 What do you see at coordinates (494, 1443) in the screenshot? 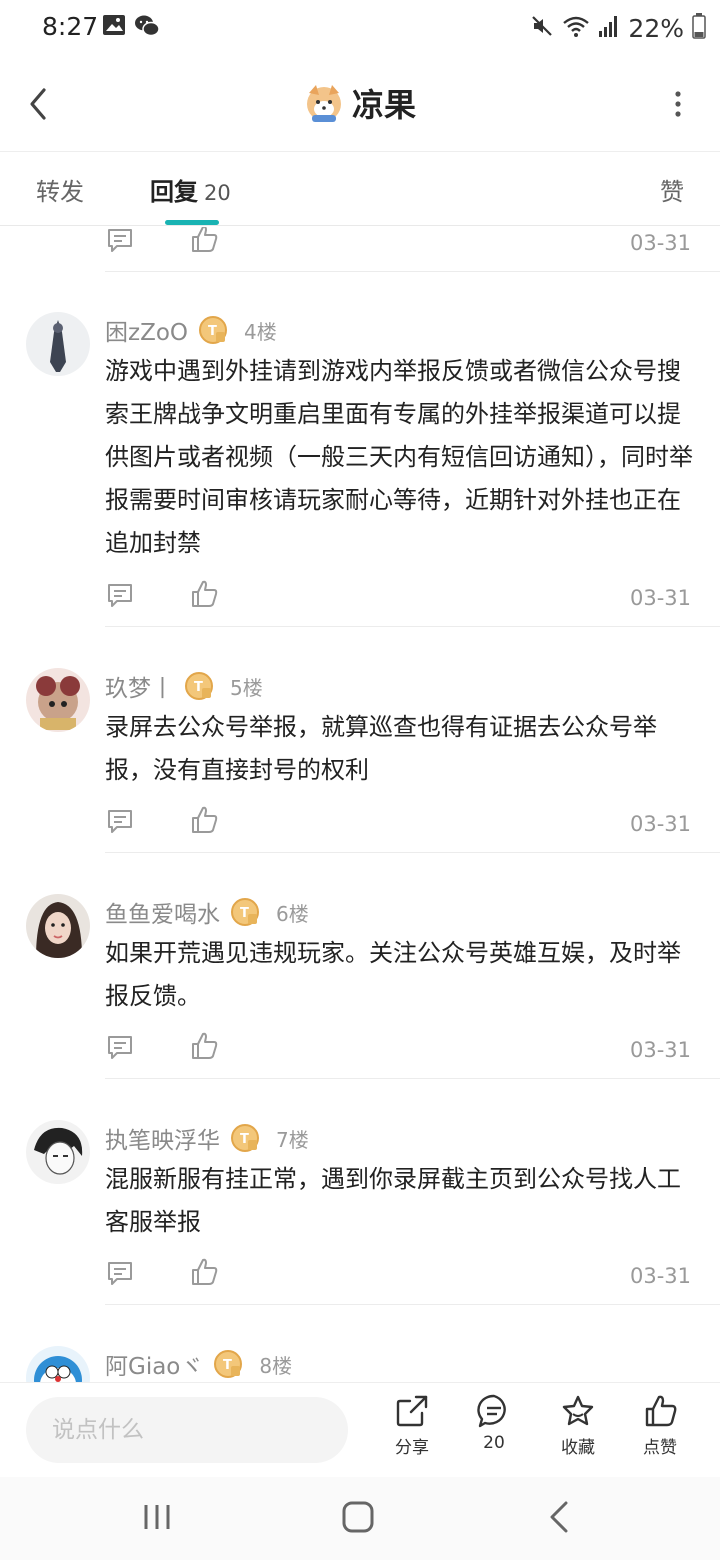
I see `comment-count: 20` at bounding box center [494, 1443].